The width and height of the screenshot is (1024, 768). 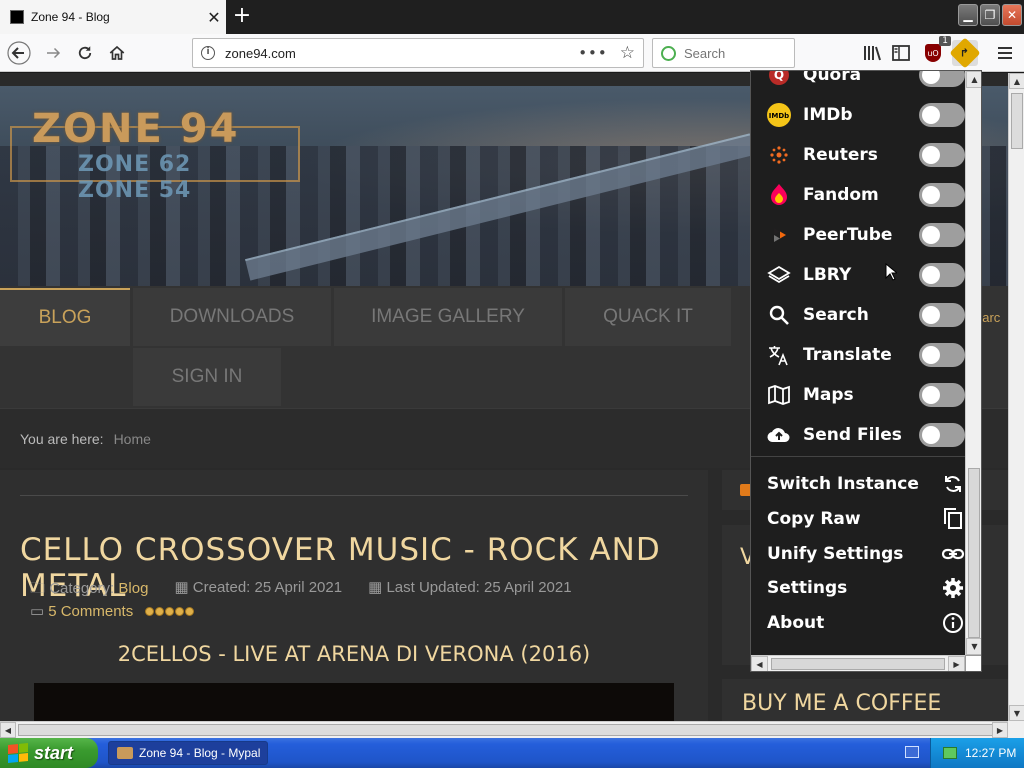 I want to click on category-link: Blog, so click(x=133, y=588).